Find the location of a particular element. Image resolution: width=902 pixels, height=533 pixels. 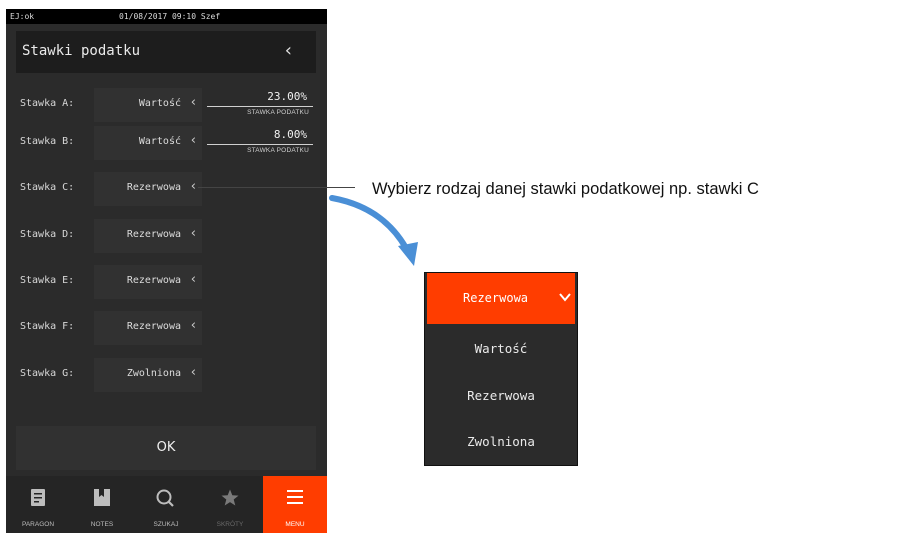

nav-item-paragon: PARAGON is located at coordinates (38, 504).